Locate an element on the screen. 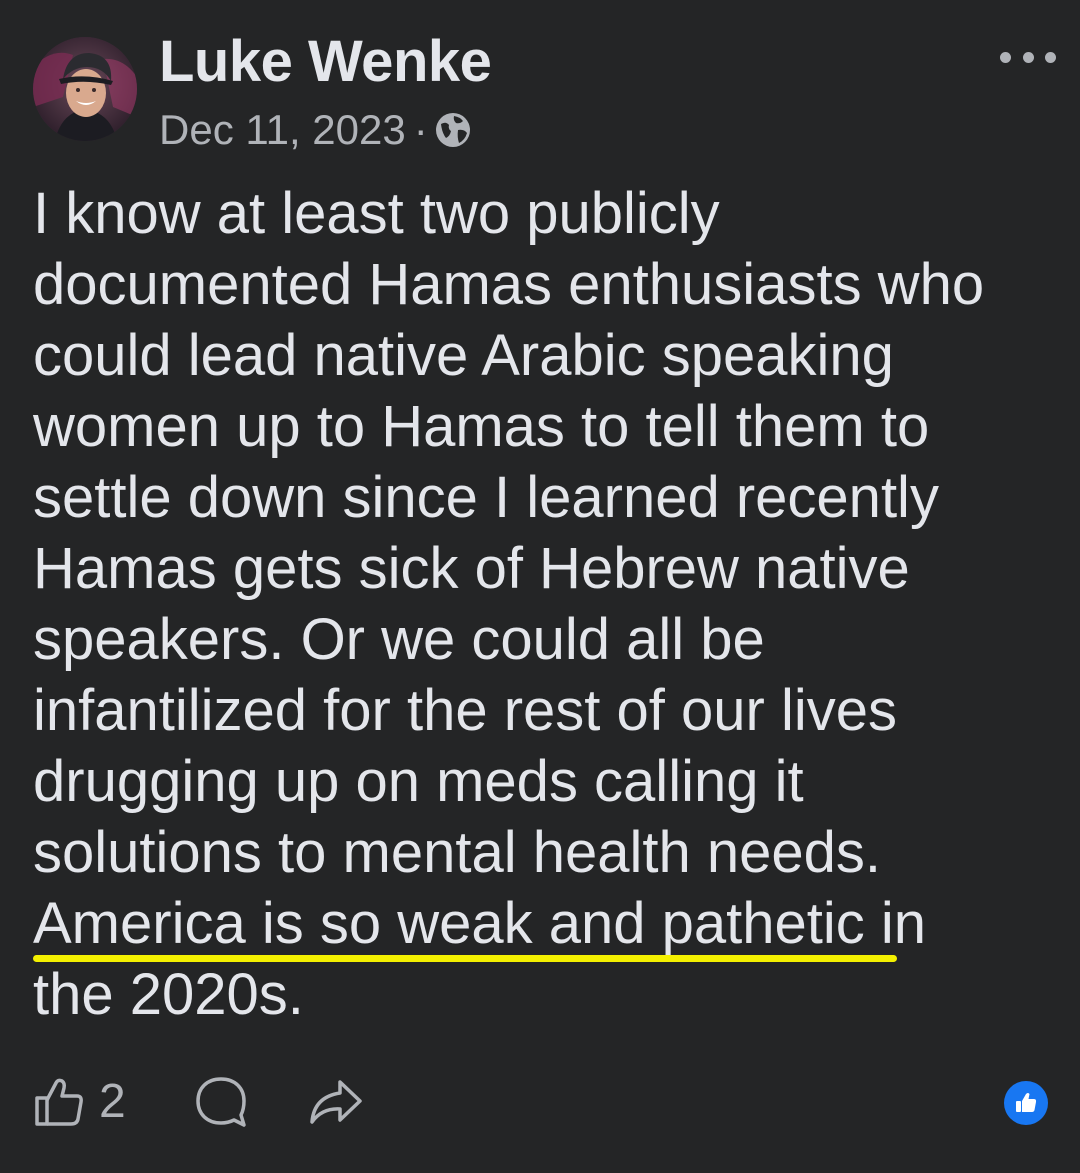 The image size is (1080, 1173). post-text-line: speakers. Or we could all be is located at coordinates (399, 639).